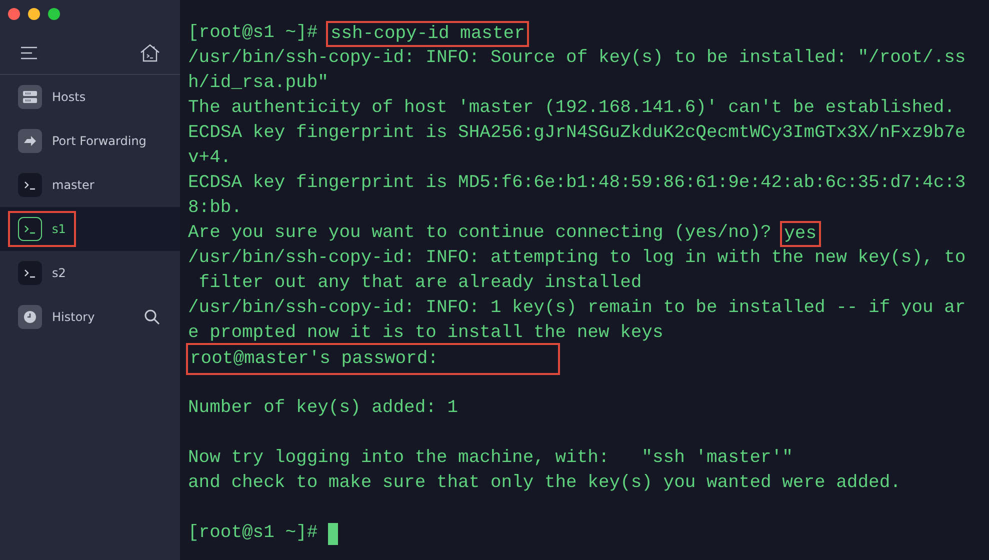 Image resolution: width=989 pixels, height=560 pixels. Describe the element at coordinates (577, 183) in the screenshot. I see `terminal-text: ECDSA key fingerprint is MD5:f6:6e:b1:48:59:86:61:9e:42:ab:6c:35:d7:4c:3` at that location.